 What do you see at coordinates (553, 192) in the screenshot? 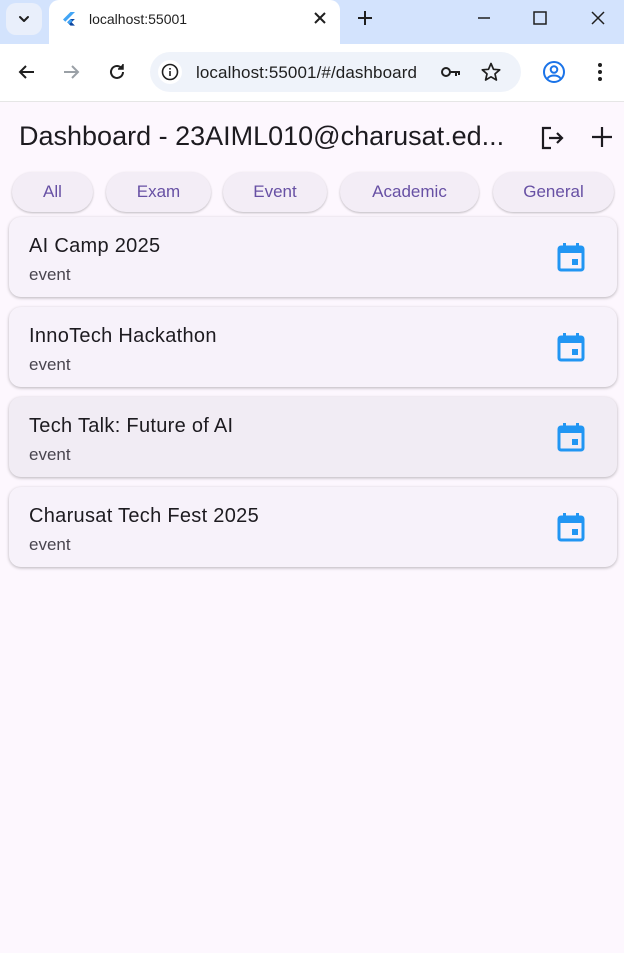
I see `chip-general: General` at bounding box center [553, 192].